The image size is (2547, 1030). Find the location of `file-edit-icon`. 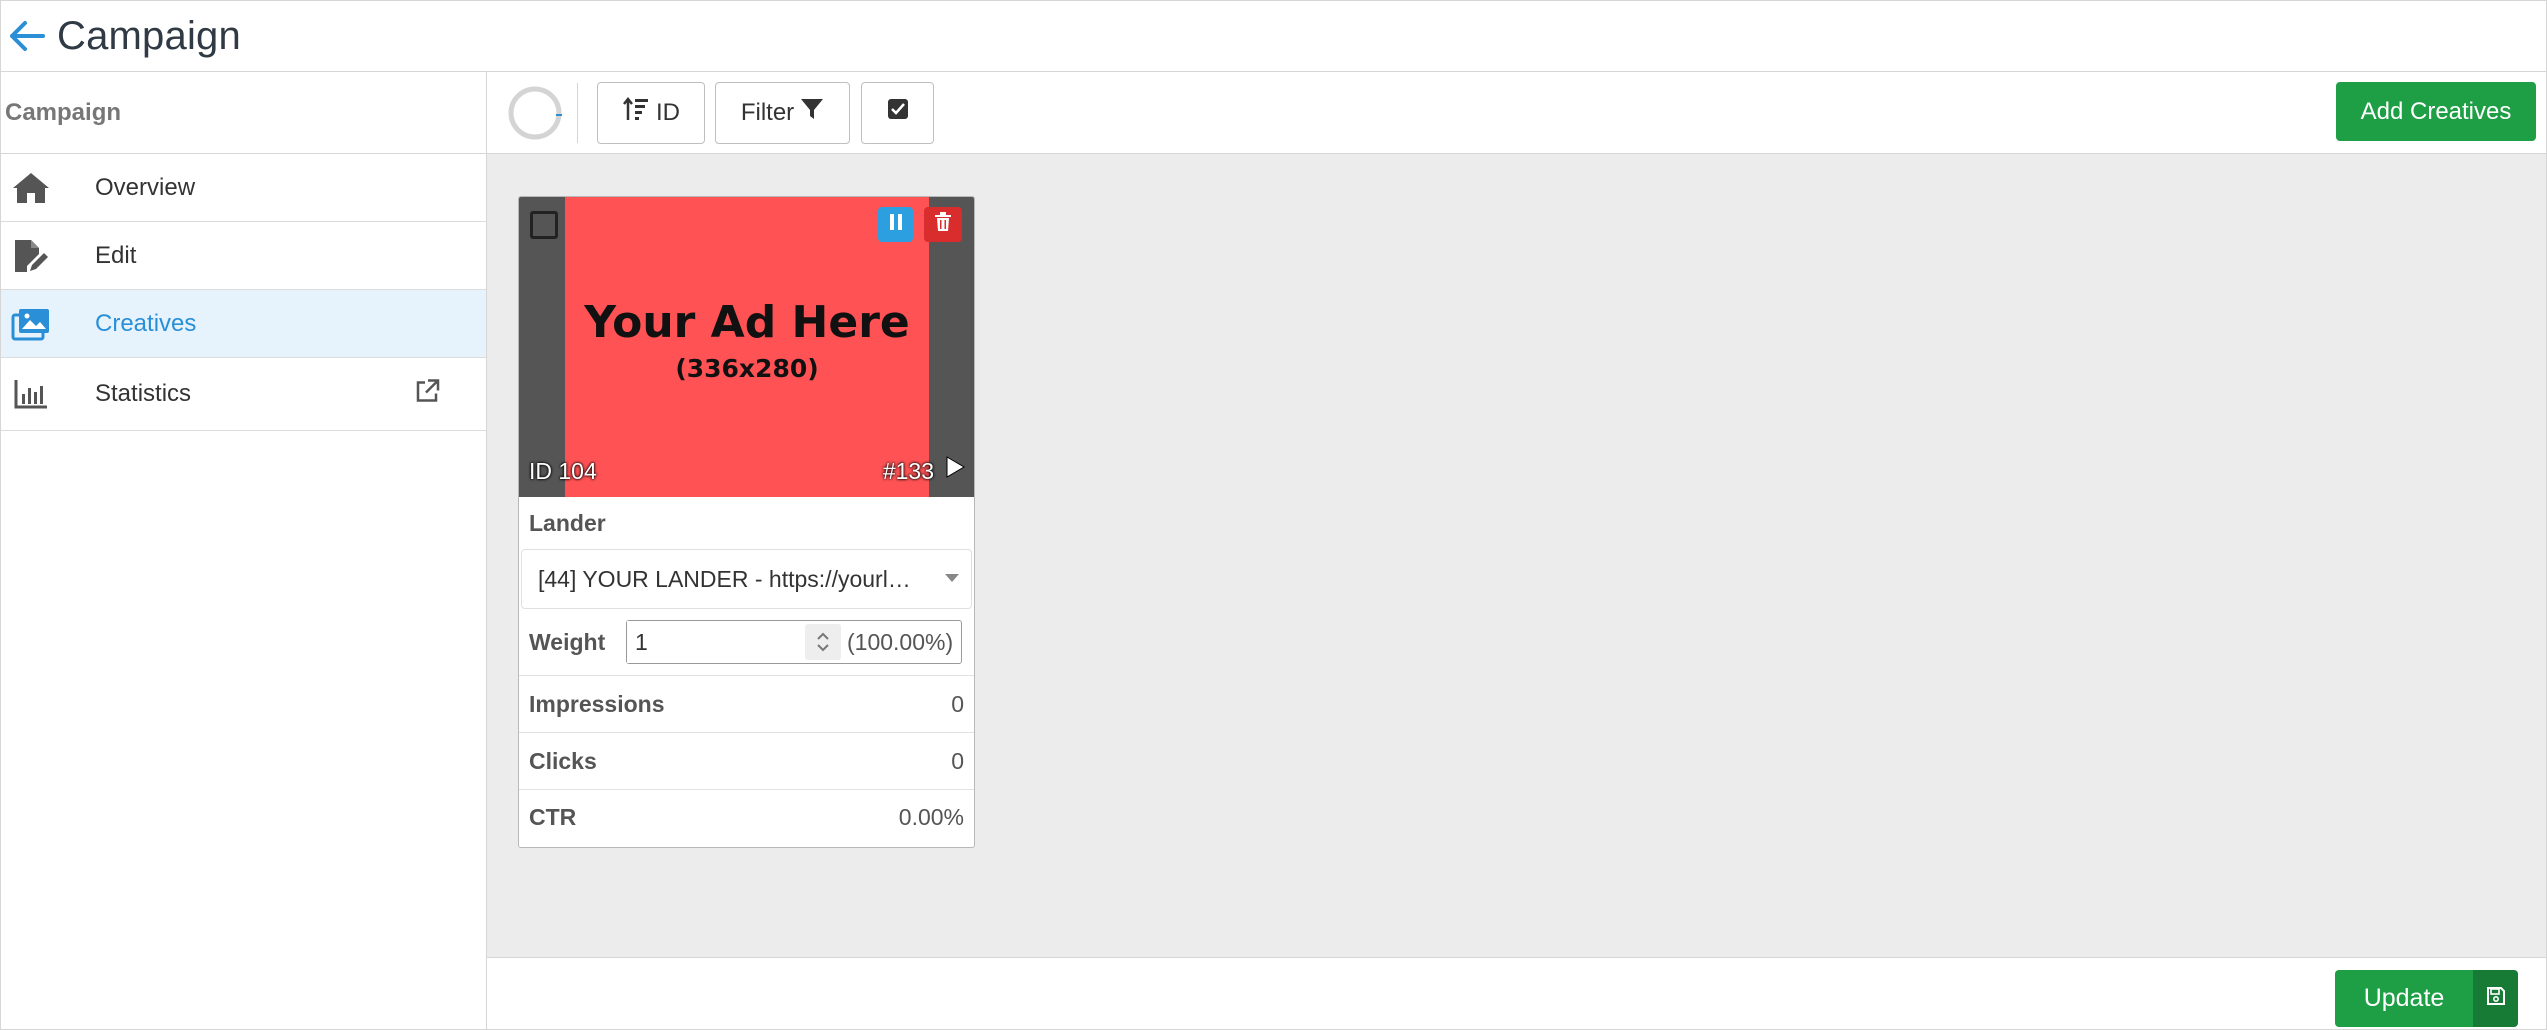

file-edit-icon is located at coordinates (31, 256).